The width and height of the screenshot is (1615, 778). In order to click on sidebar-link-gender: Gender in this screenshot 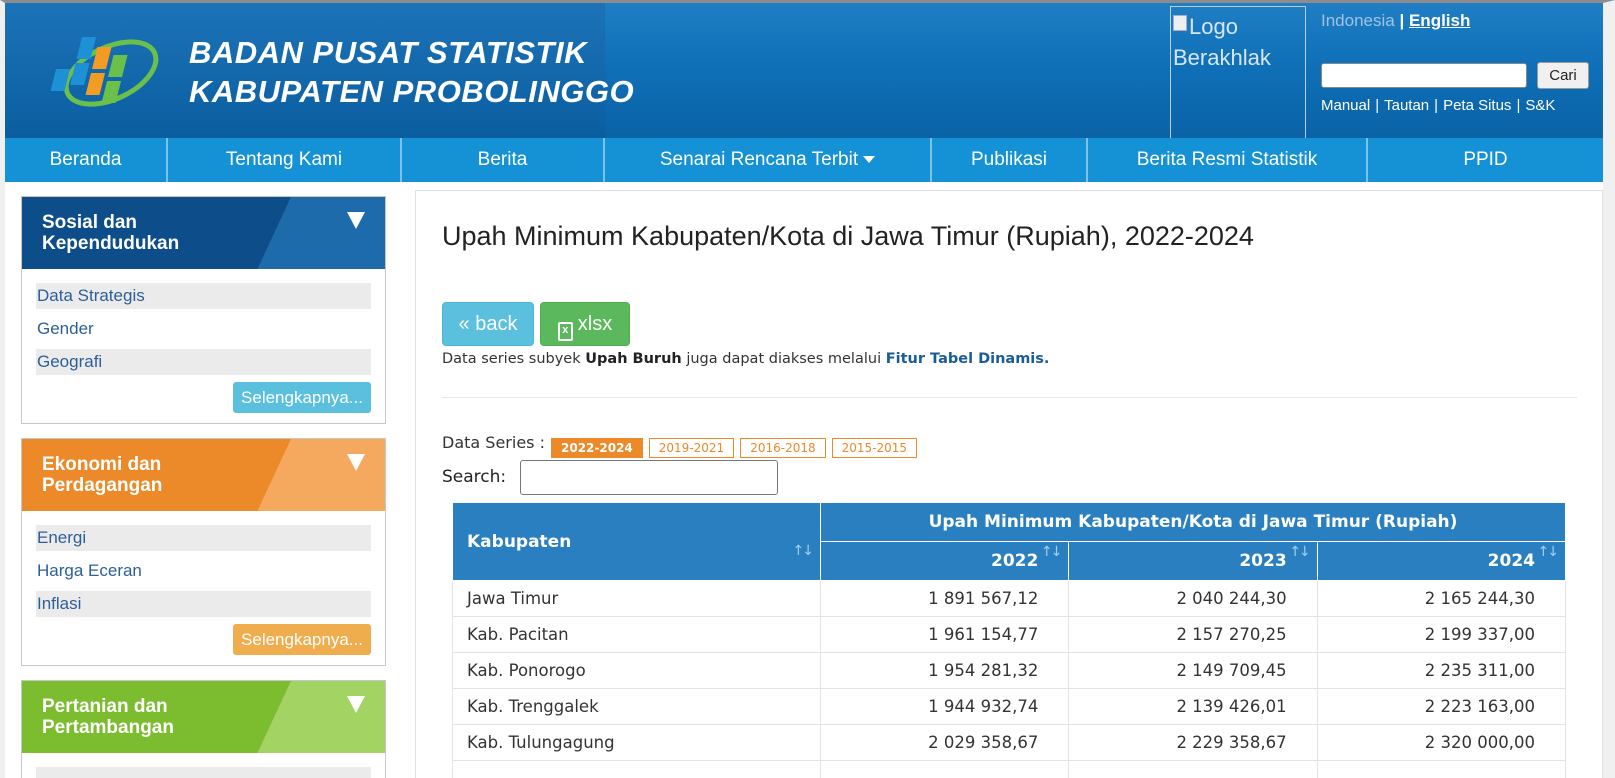, I will do `click(203, 329)`.